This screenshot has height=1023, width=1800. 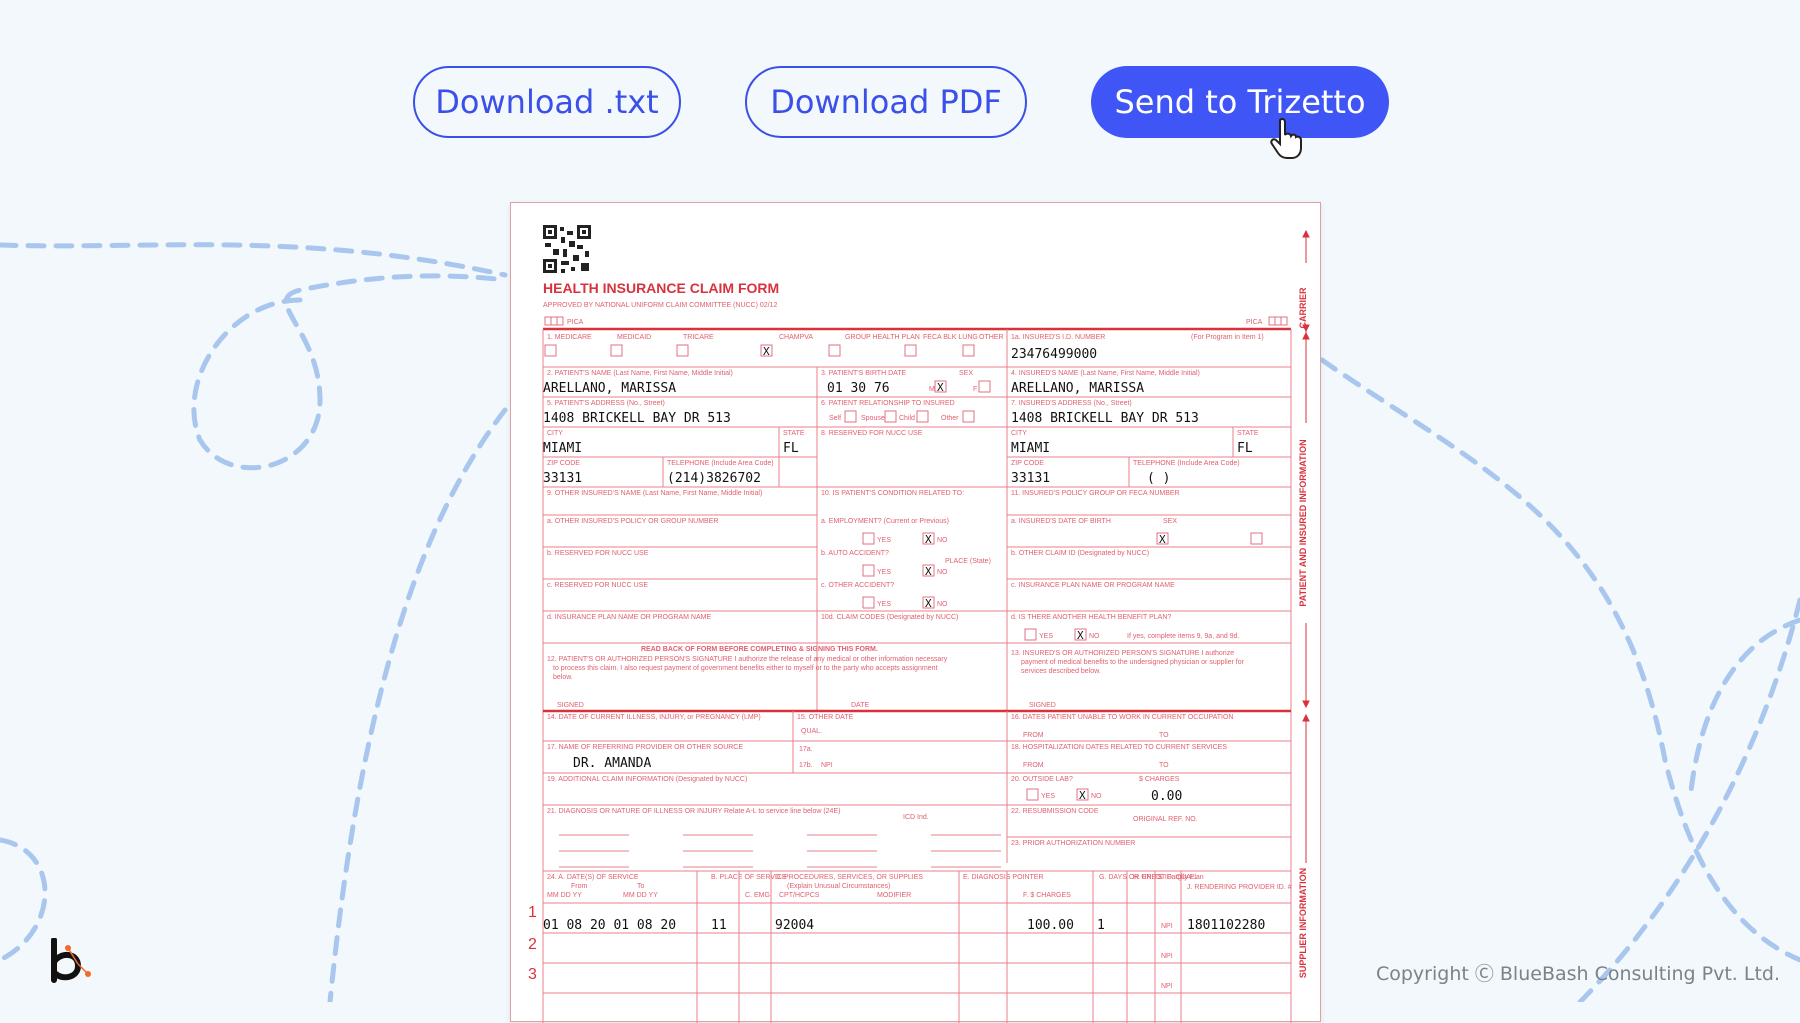 What do you see at coordinates (1080, 553) in the screenshot?
I see `label-11b: b. OTHER CLAIM ID (Designated by NUCC)` at bounding box center [1080, 553].